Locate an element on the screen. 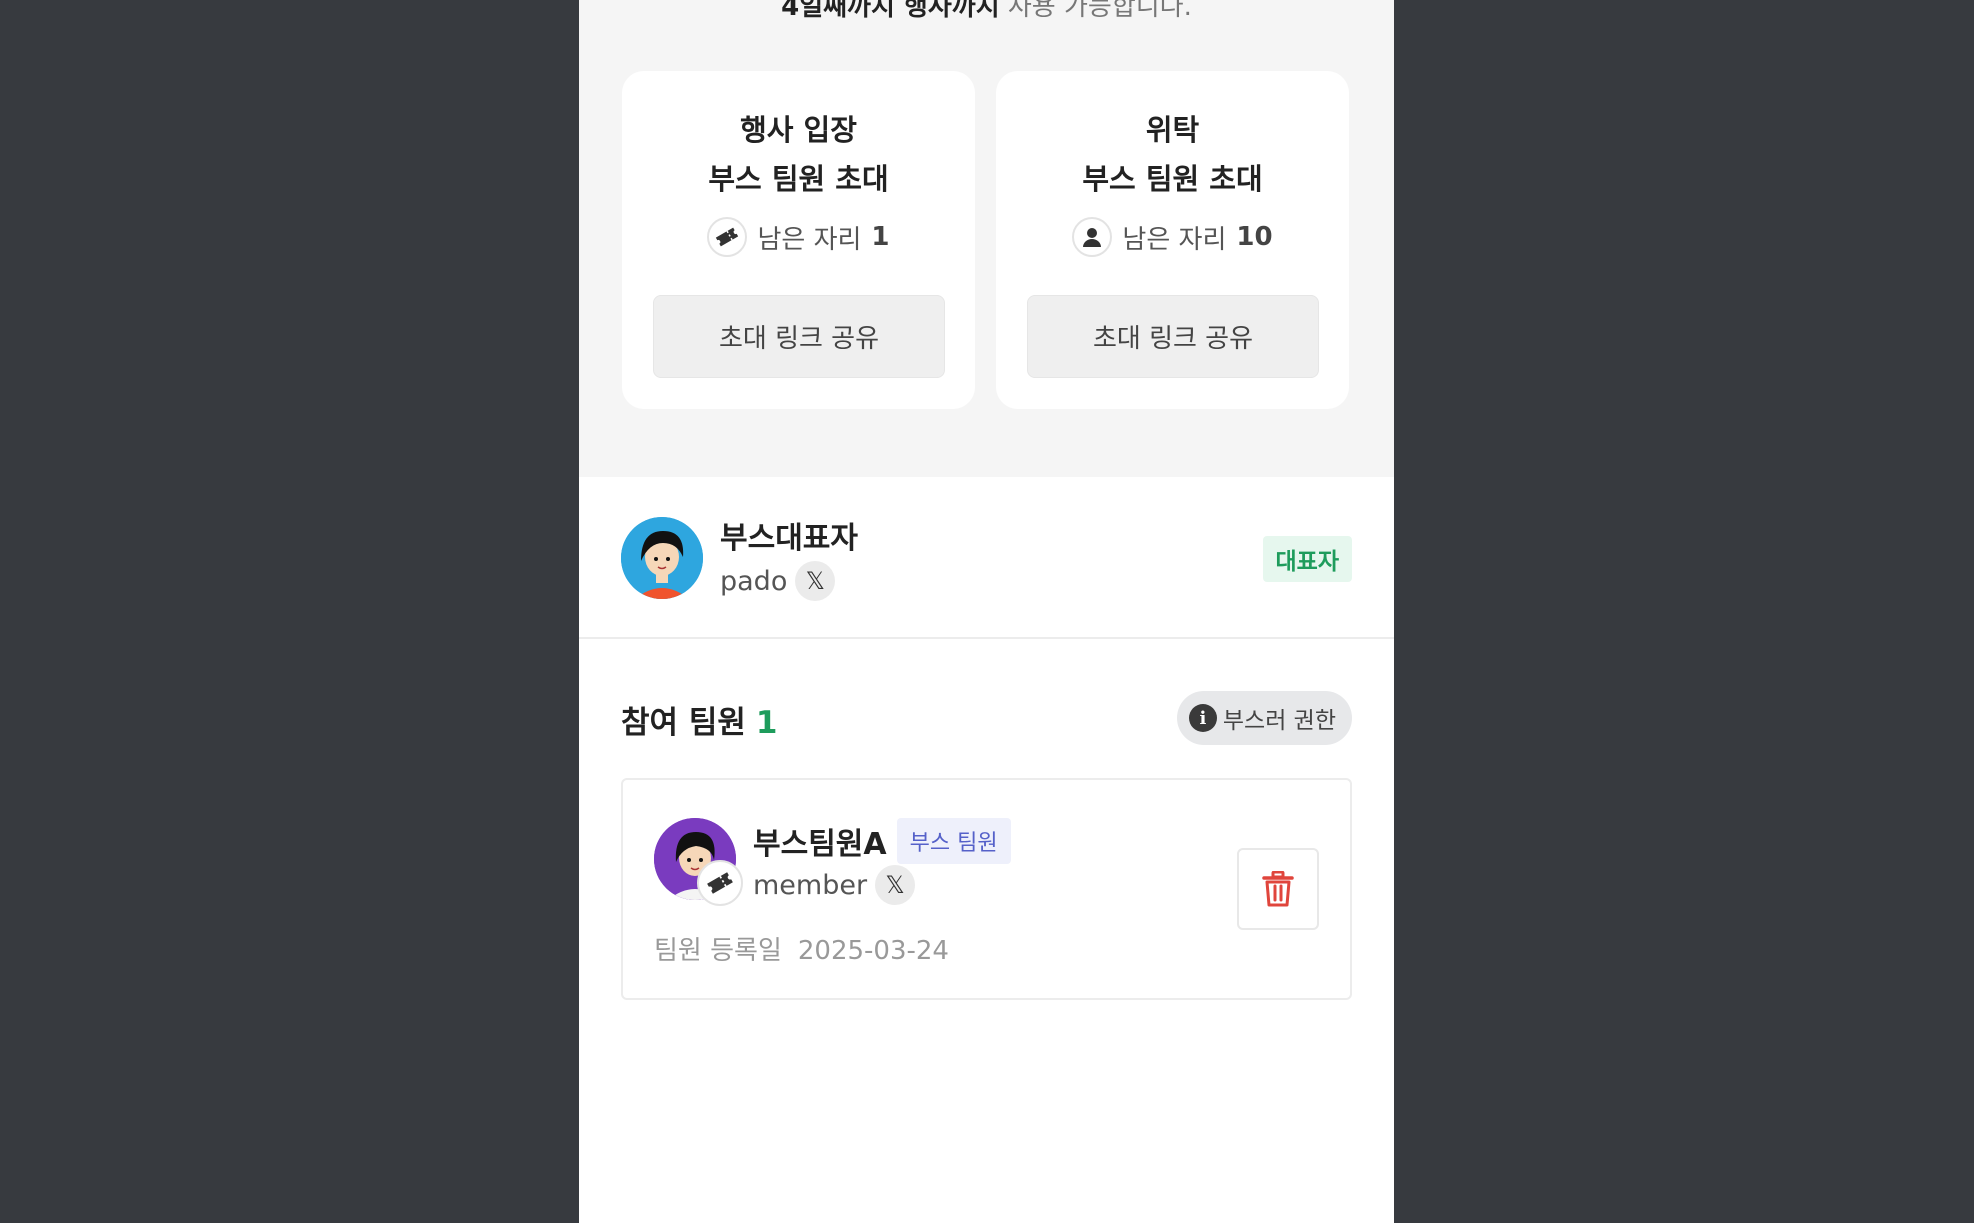 The width and height of the screenshot is (1974, 1223). members-section-title: 참여 팀원 1 is located at coordinates (699, 719).